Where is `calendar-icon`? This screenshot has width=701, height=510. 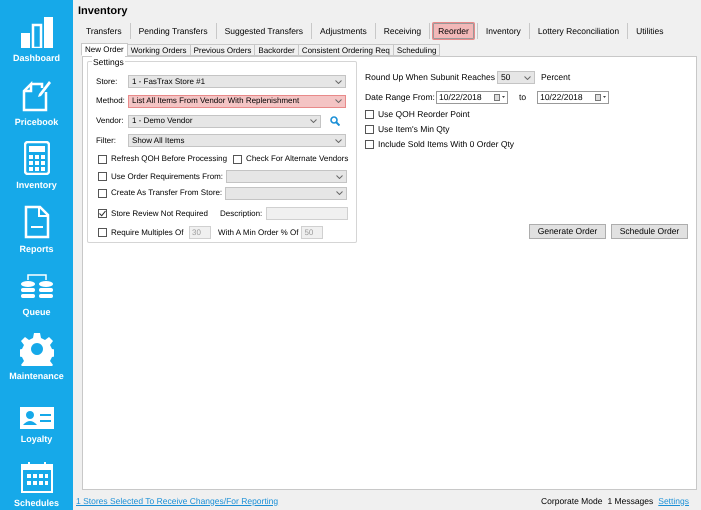
calendar-icon is located at coordinates (36, 476).